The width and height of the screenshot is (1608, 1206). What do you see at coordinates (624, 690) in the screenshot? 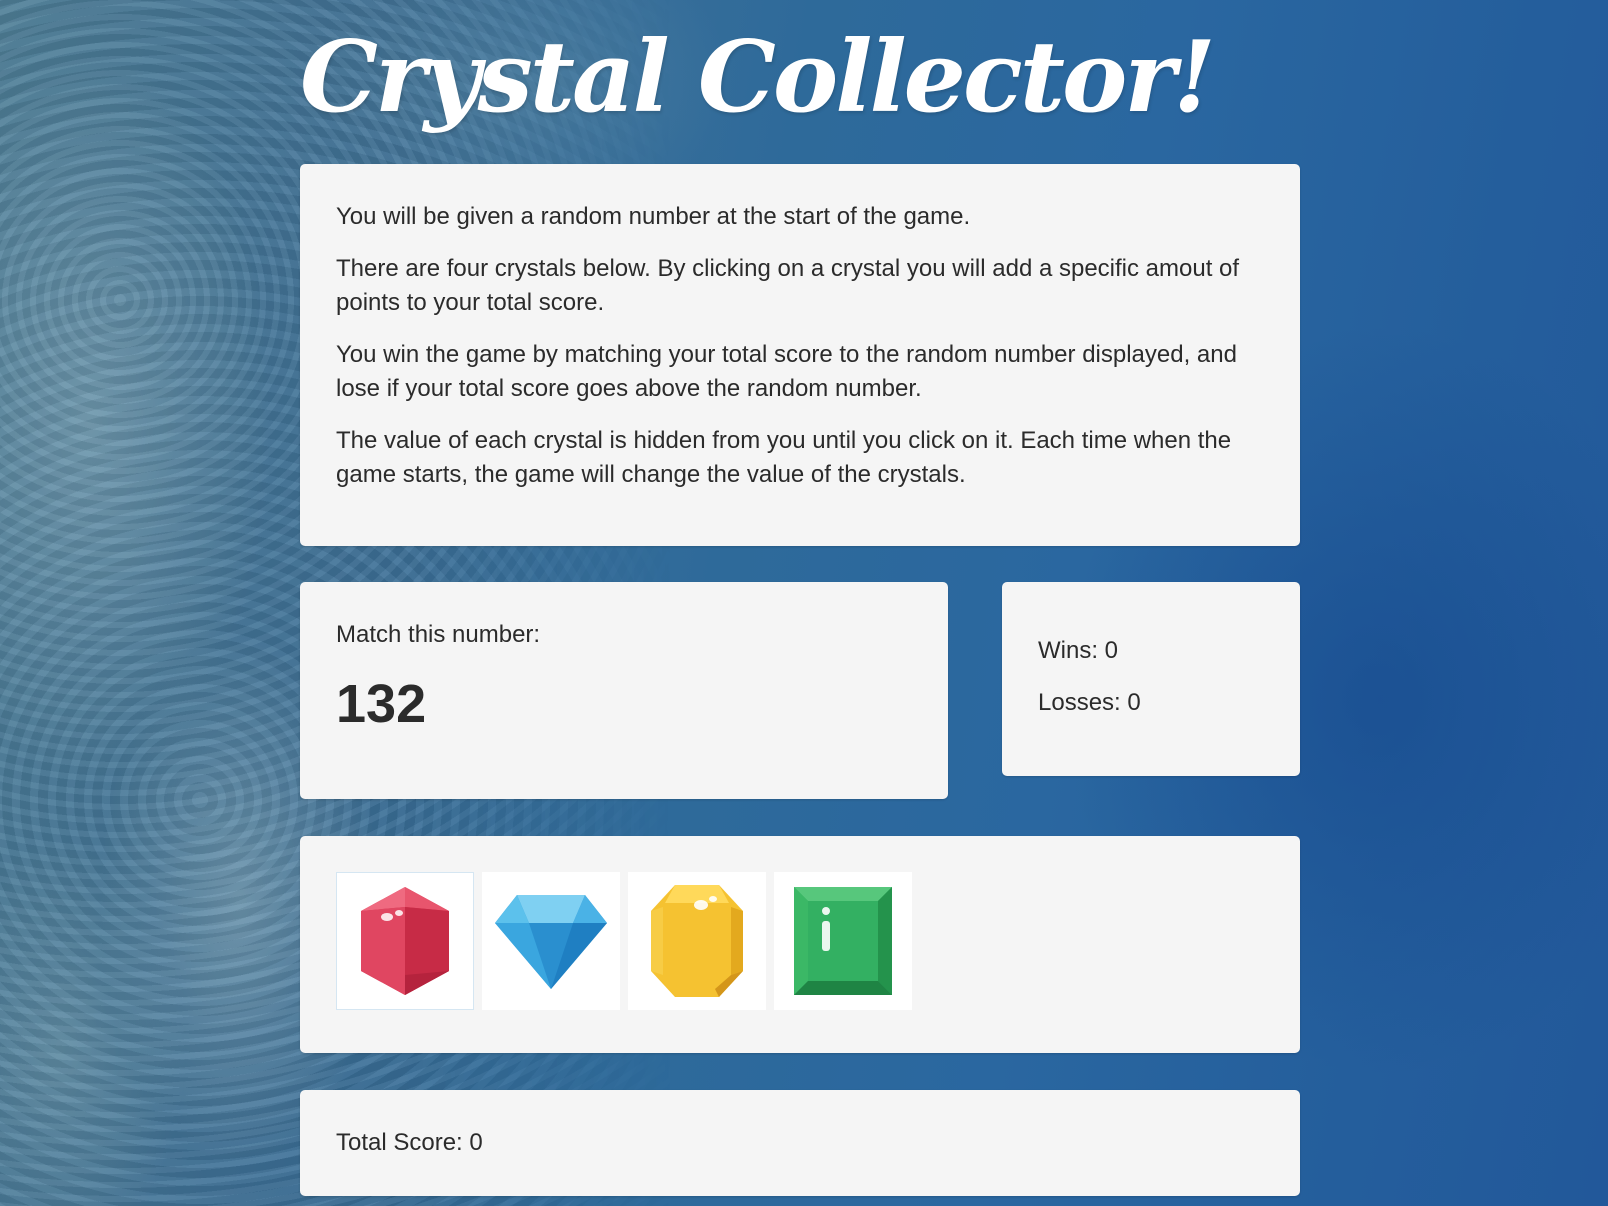
I see `target-number-panel: Match this number: 132` at bounding box center [624, 690].